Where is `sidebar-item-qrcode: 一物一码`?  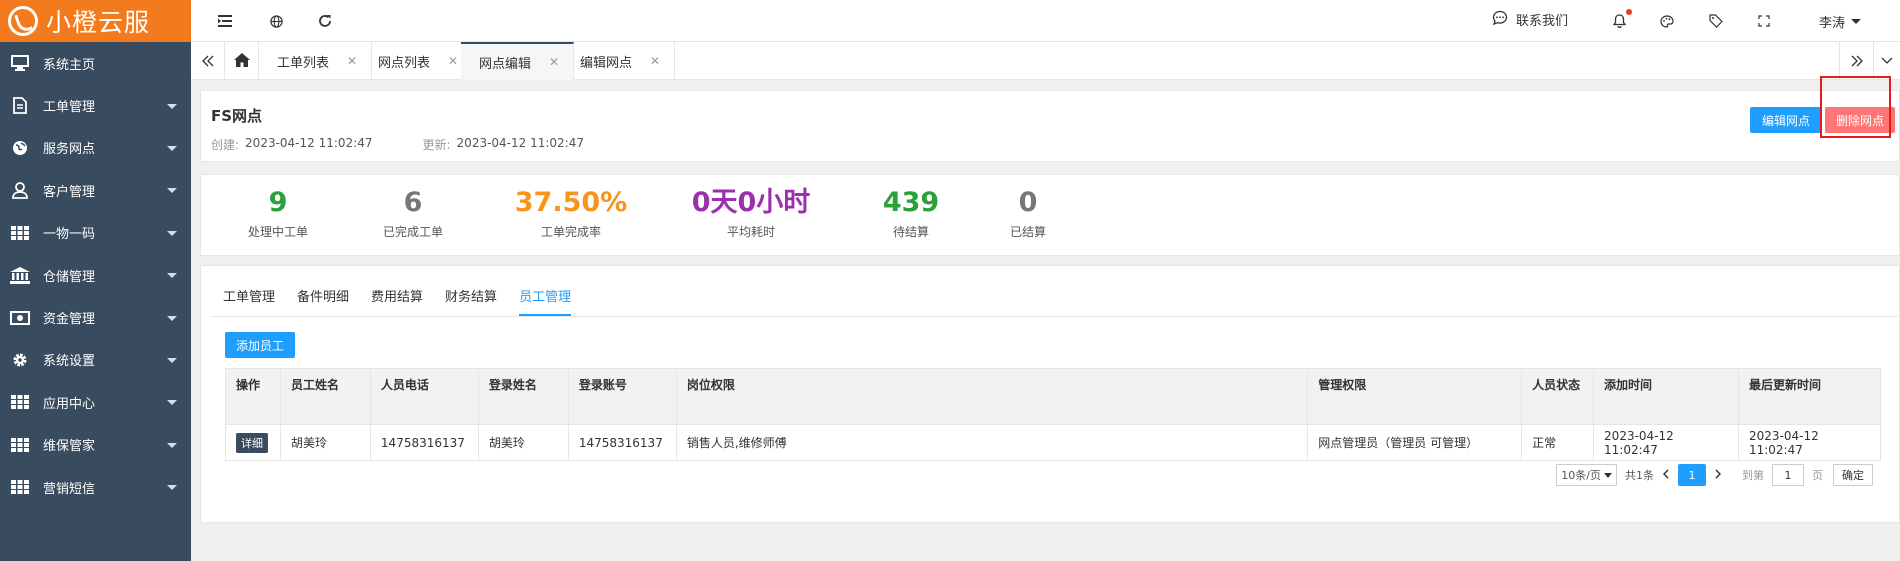
sidebar-item-qrcode: 一物一码 is located at coordinates (95, 233).